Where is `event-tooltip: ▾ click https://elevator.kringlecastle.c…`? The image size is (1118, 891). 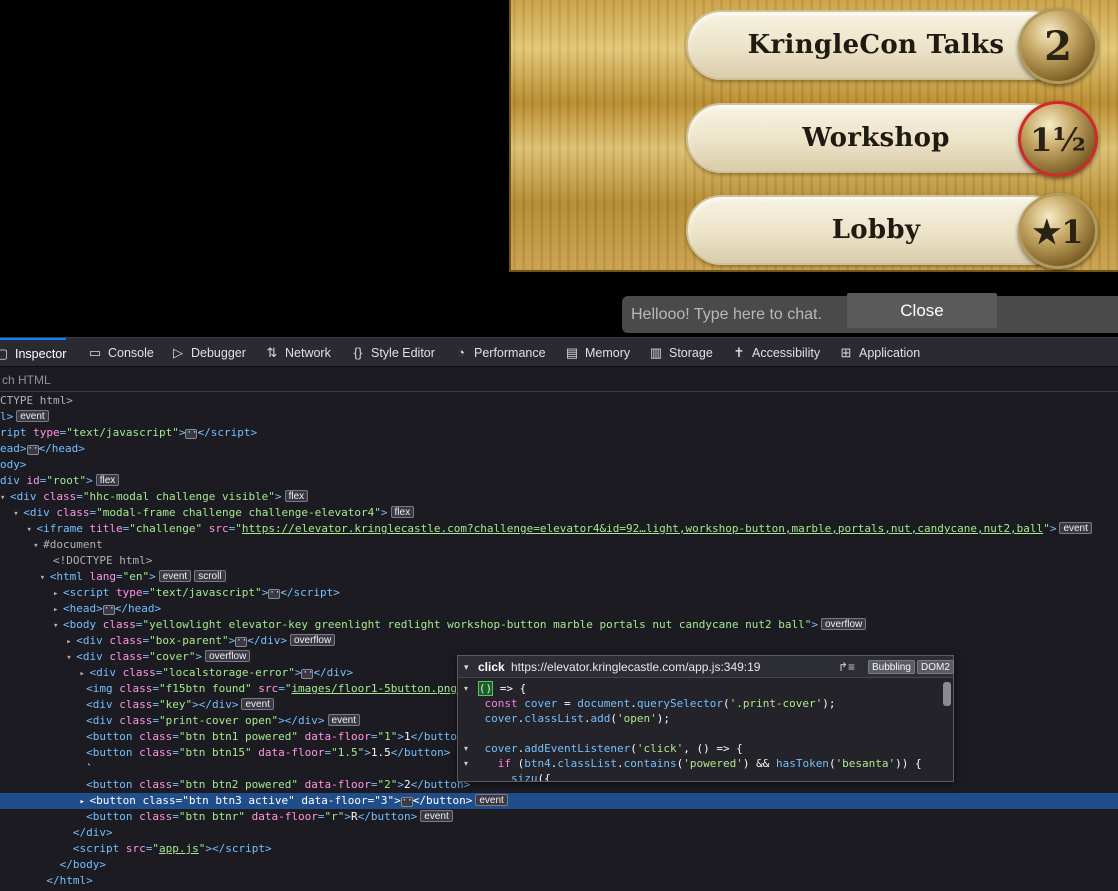 event-tooltip: ▾ click https://elevator.kringlecastle.c… is located at coordinates (705, 718).